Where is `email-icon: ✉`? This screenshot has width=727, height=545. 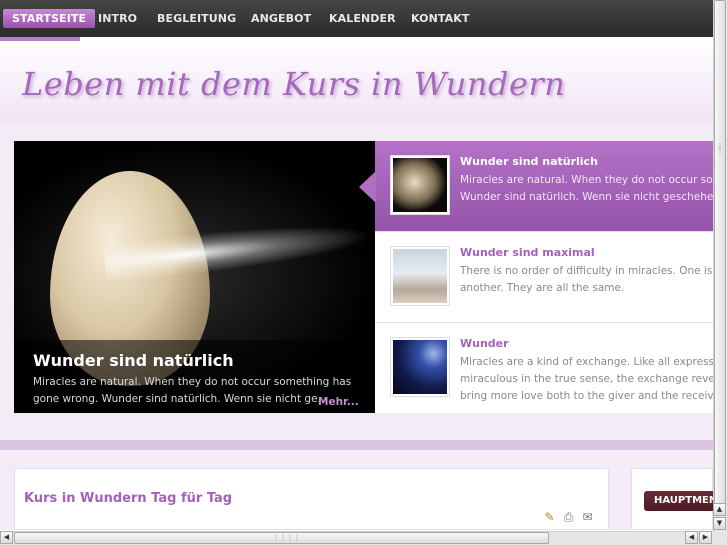 email-icon: ✉ is located at coordinates (587, 517).